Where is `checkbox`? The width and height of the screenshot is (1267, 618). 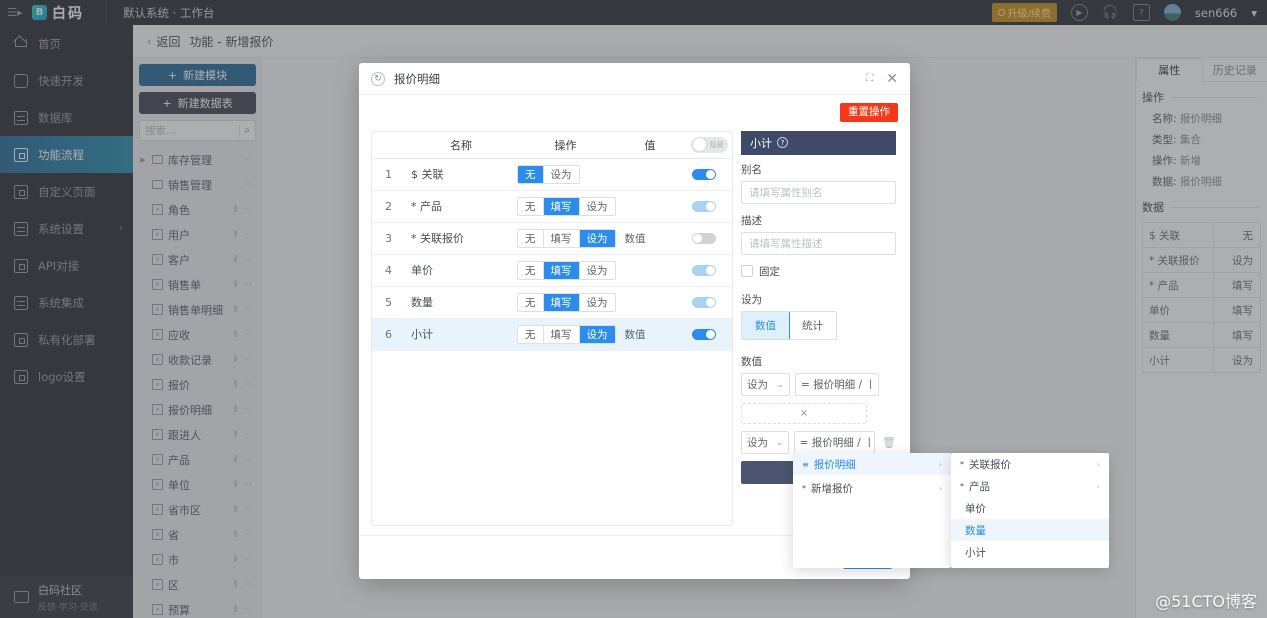 checkbox is located at coordinates (747, 271).